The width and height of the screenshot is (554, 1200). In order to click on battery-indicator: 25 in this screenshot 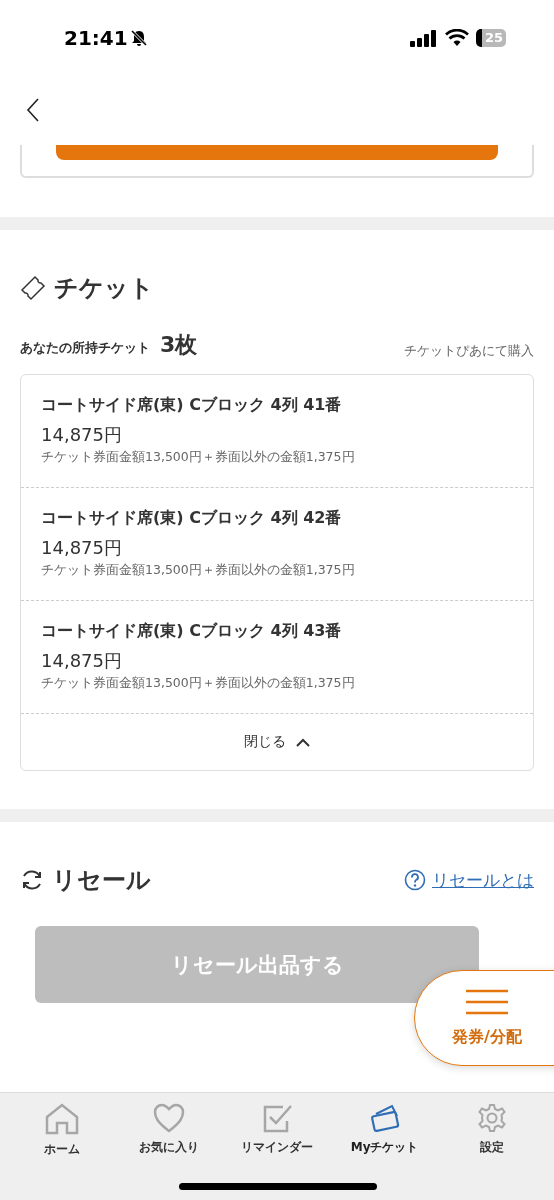, I will do `click(491, 37)`.